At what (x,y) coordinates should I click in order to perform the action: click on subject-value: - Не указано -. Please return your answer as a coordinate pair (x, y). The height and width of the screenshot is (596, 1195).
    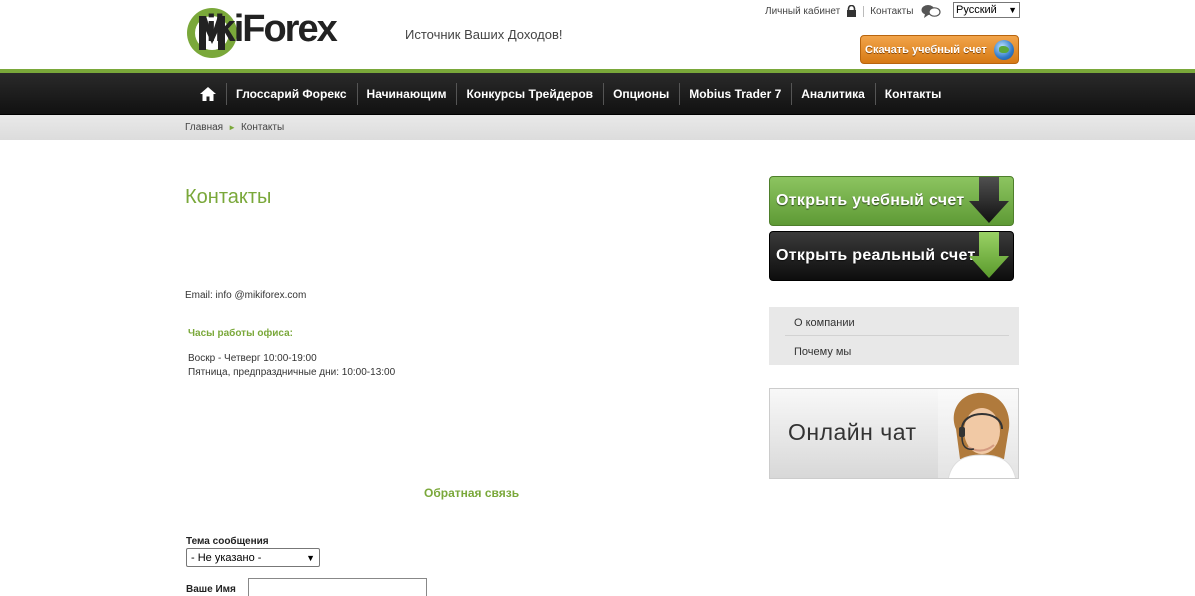
    Looking at the image, I should click on (226, 557).